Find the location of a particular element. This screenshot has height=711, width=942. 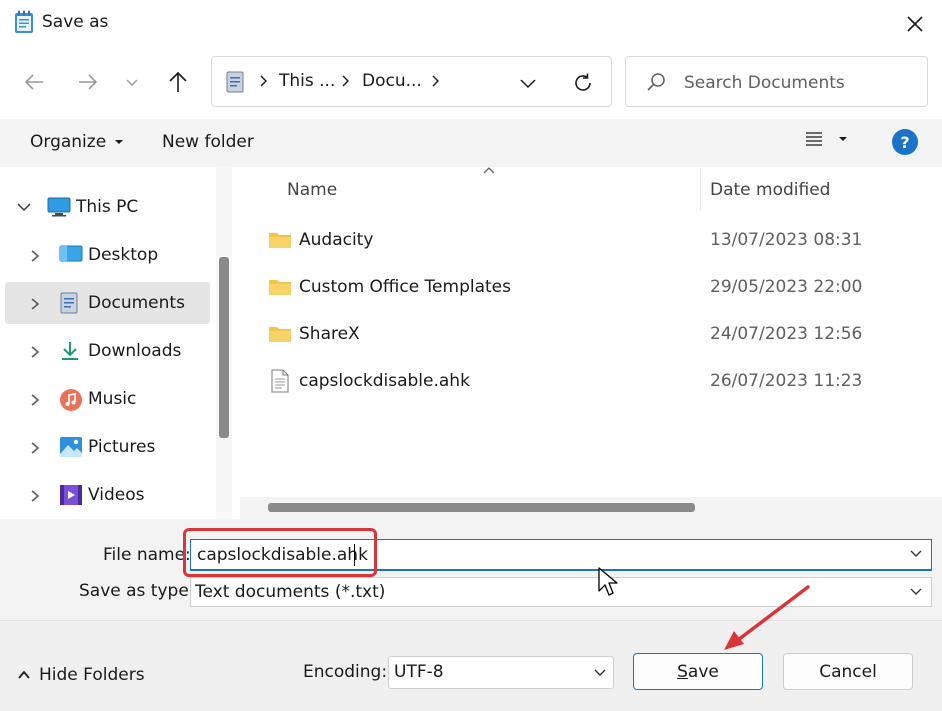

this-pc-icon is located at coordinates (59, 207).